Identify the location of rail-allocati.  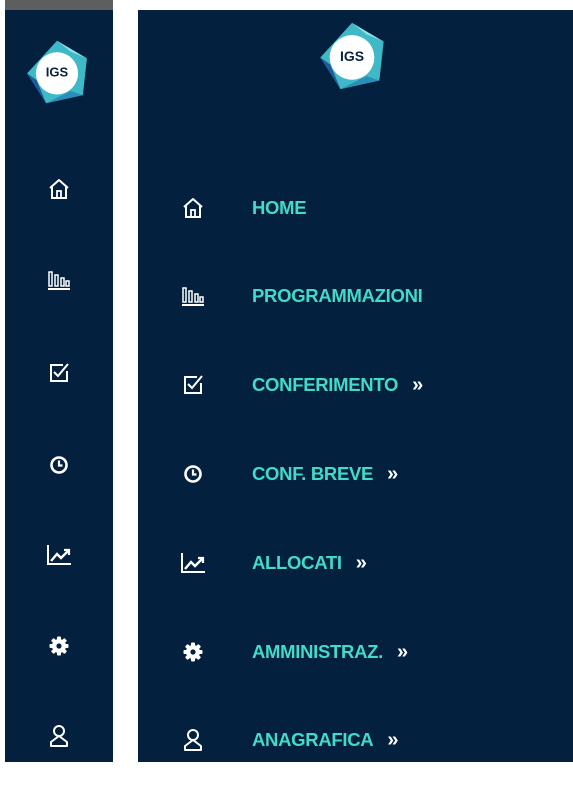
(59, 555).